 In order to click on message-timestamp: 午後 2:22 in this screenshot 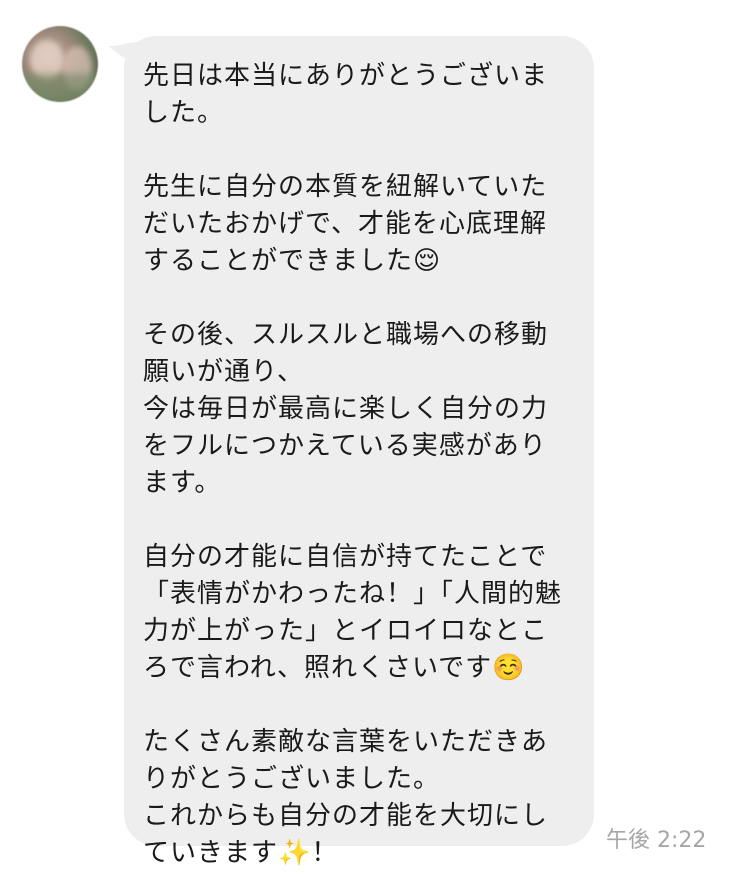, I will do `click(656, 840)`.